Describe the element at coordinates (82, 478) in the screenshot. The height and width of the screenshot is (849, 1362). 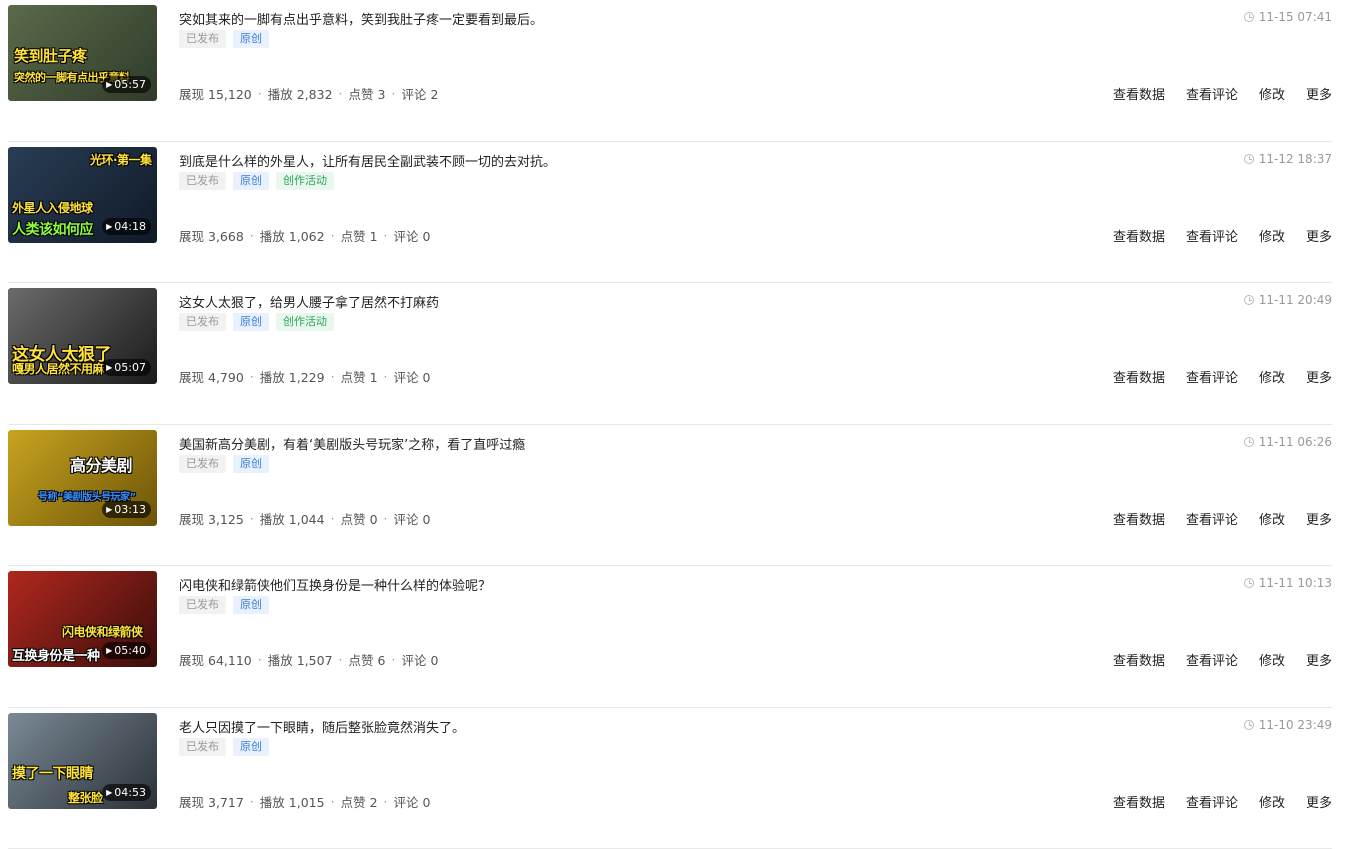
I see `video-thumbnail: 高分美剧号称“美剧版头号玩家”▶03:13` at that location.